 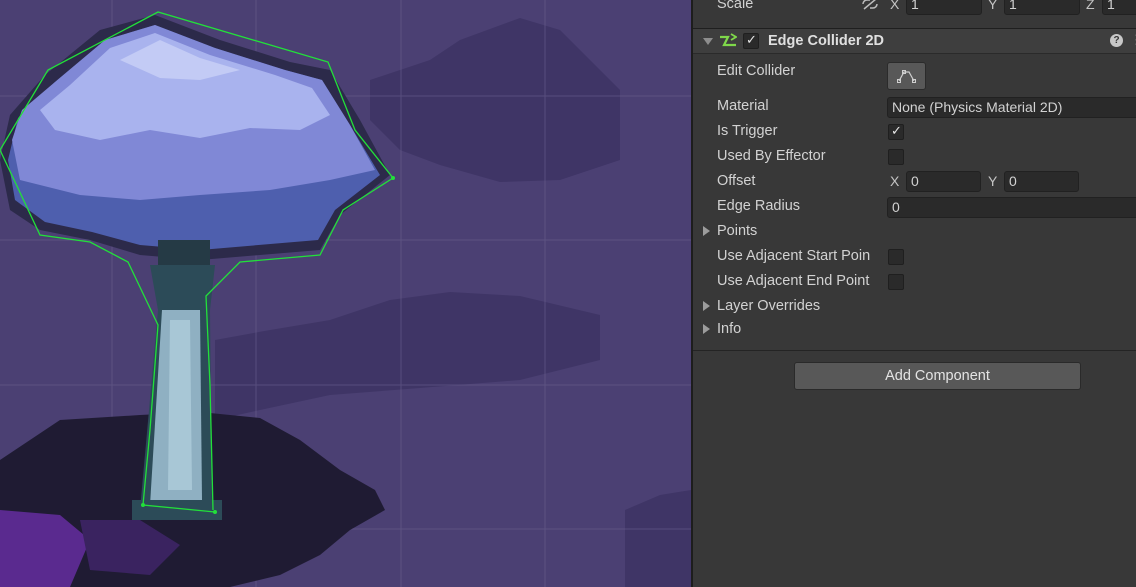 I want to click on scale-z-field: 1, so click(x=1119, y=7).